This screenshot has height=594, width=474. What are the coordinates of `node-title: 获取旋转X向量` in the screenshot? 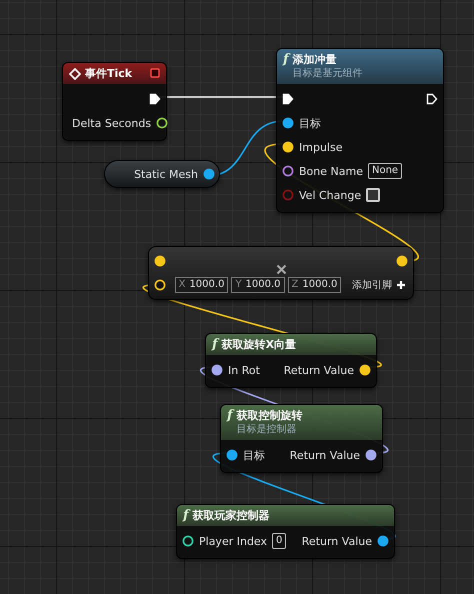 It's located at (260, 344).